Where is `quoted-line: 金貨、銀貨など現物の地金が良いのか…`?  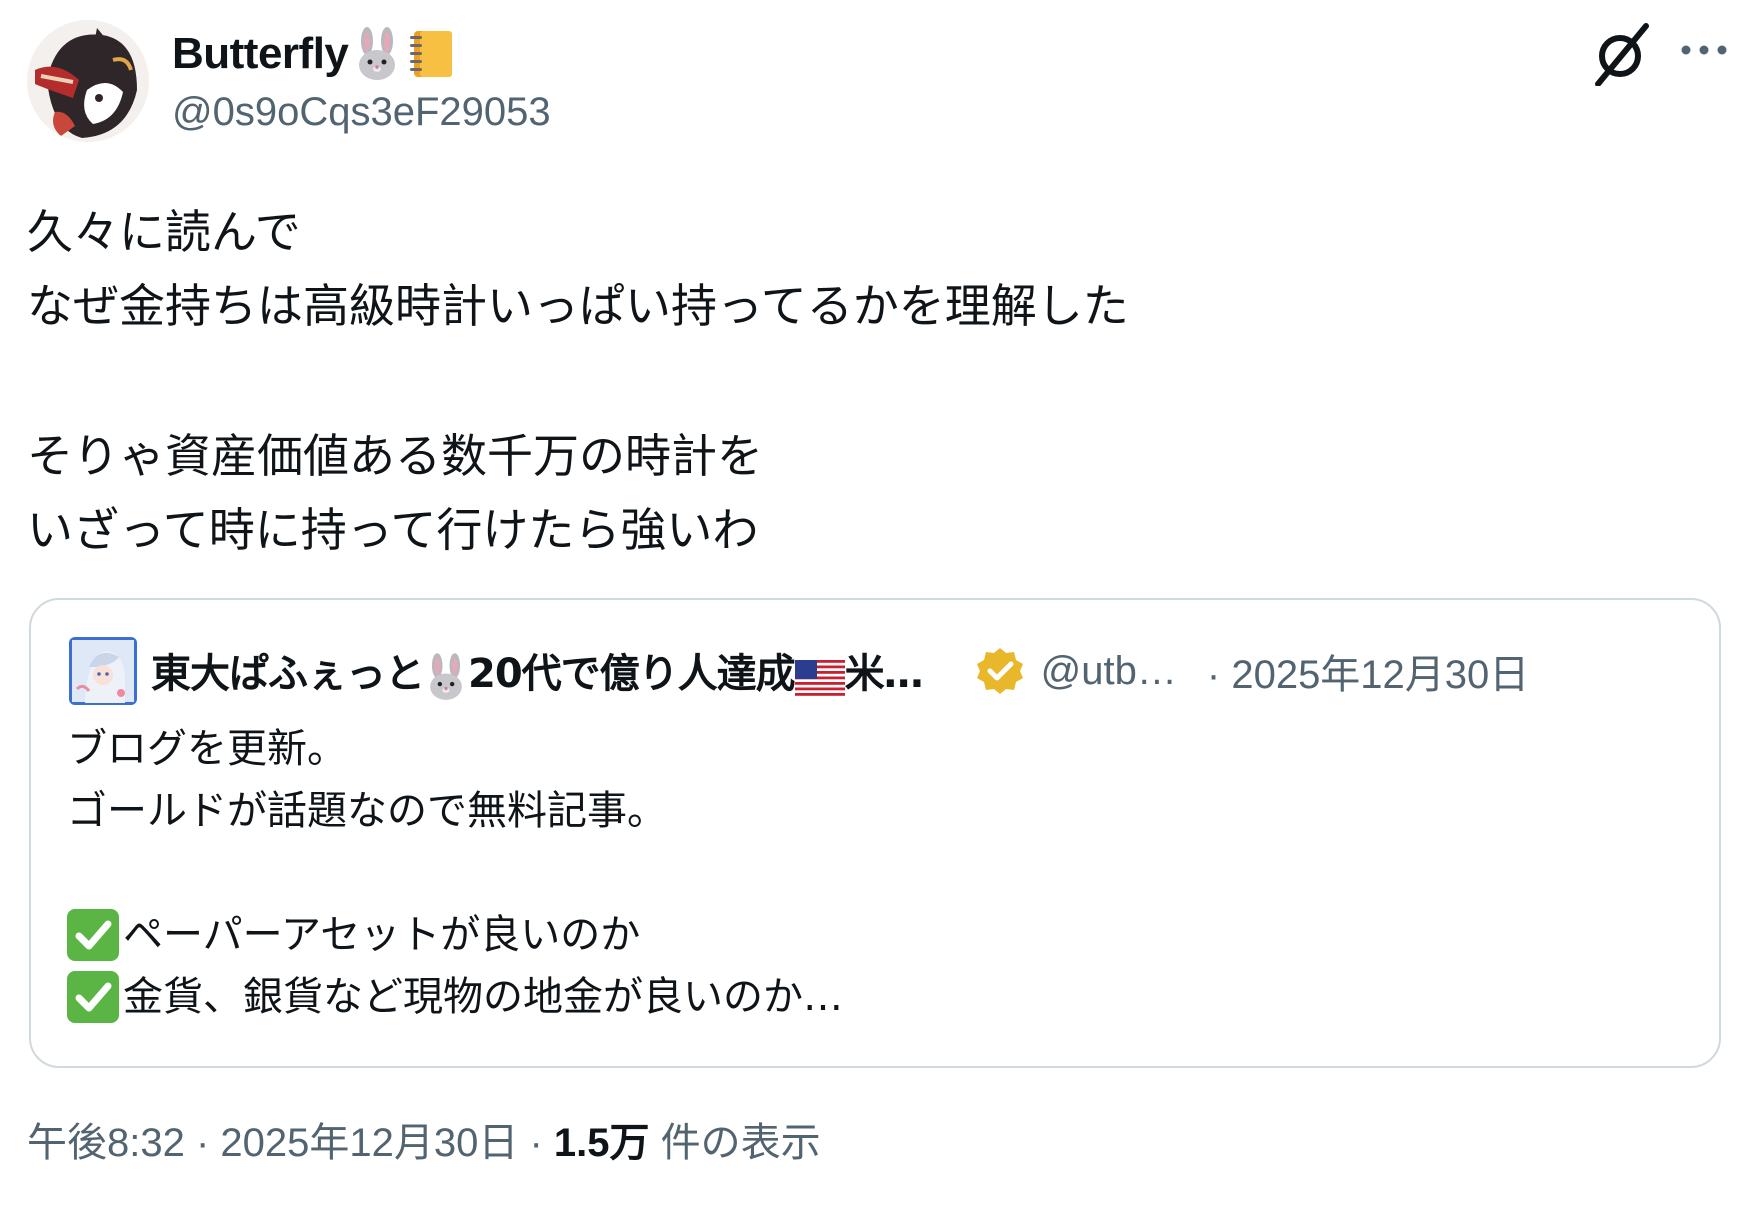 quoted-line: 金貨、銀貨など現物の地金が良いのか… is located at coordinates (877, 997).